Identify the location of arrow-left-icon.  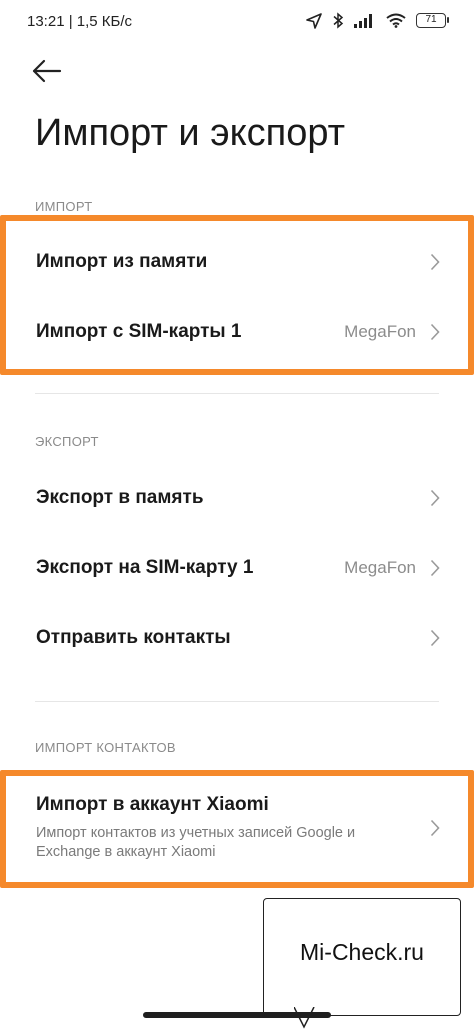
(47, 71).